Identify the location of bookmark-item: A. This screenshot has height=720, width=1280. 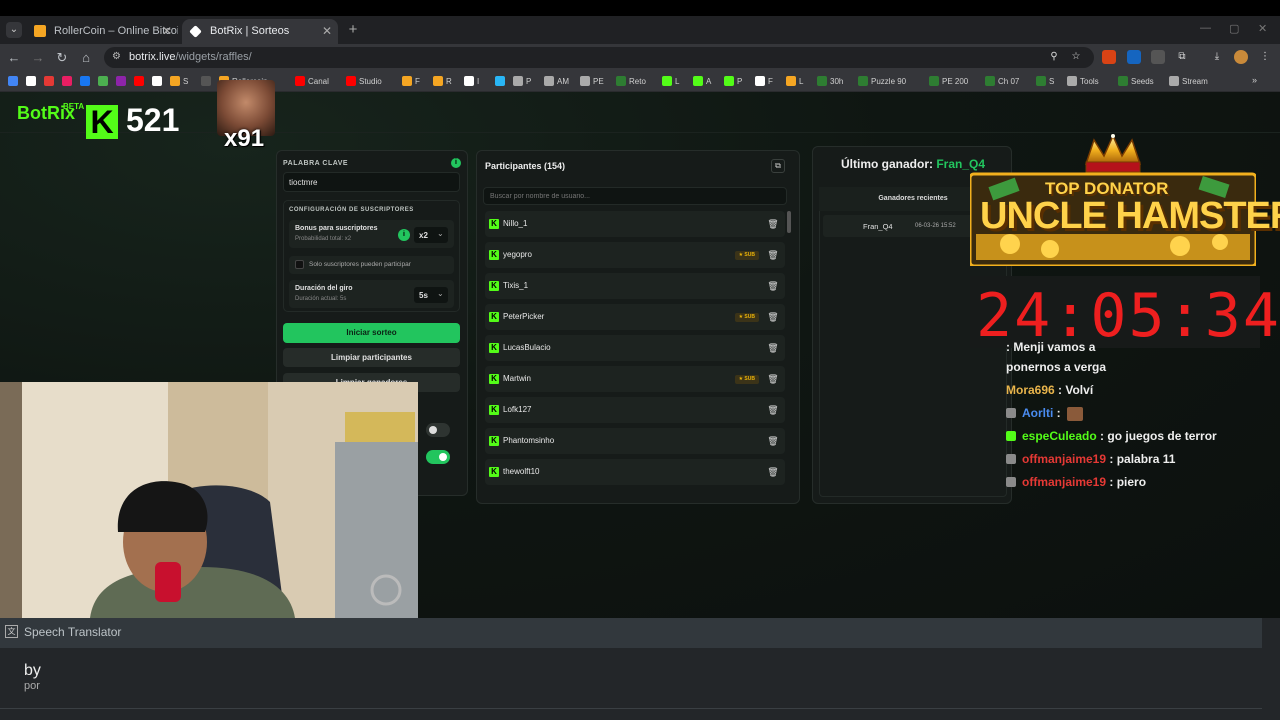
(702, 82).